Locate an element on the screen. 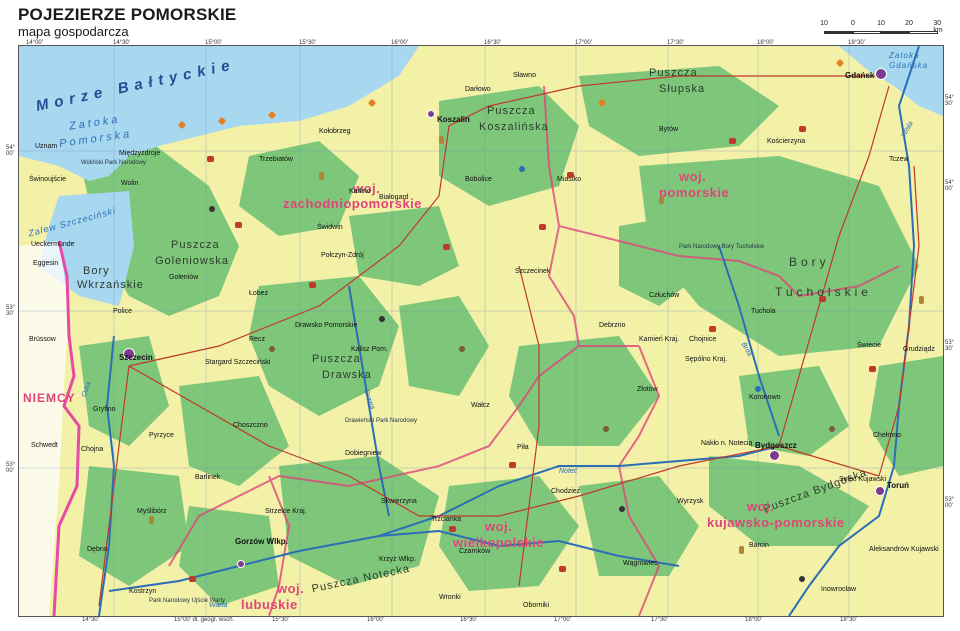 This screenshot has width=960, height=631. town-label: Oborniki is located at coordinates (536, 605).